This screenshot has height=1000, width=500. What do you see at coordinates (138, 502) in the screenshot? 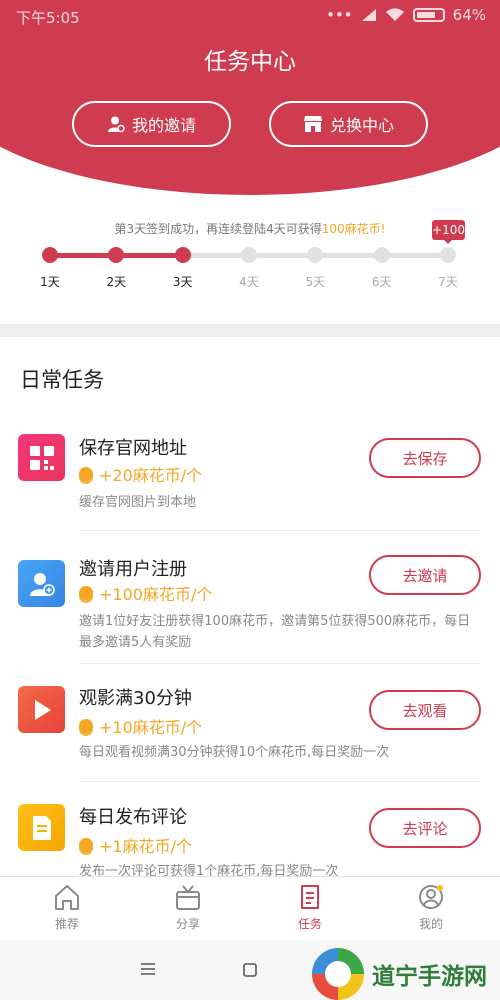
I see `task-description: 缓存官网图片到本地` at bounding box center [138, 502].